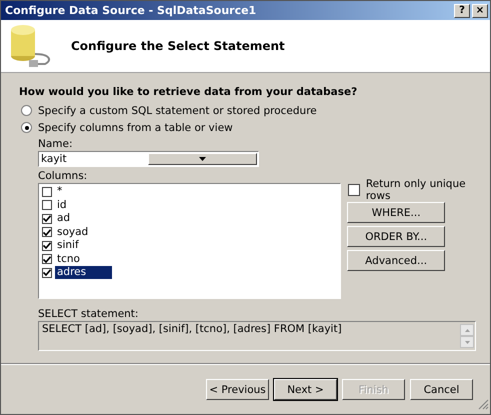 The width and height of the screenshot is (491, 415). What do you see at coordinates (483, 404) in the screenshot?
I see `resize-grip-icon` at bounding box center [483, 404].